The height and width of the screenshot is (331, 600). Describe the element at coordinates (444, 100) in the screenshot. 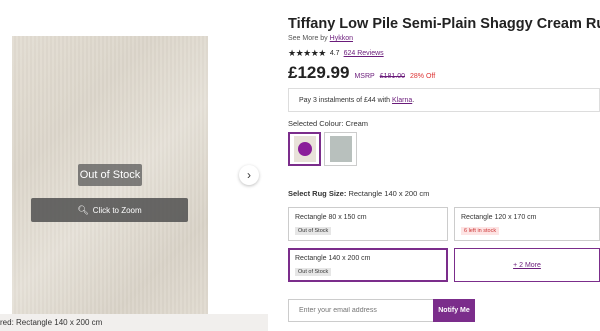

I see `klarna-banner: Pay 3 instalments of £44 with Klarna.` at that location.